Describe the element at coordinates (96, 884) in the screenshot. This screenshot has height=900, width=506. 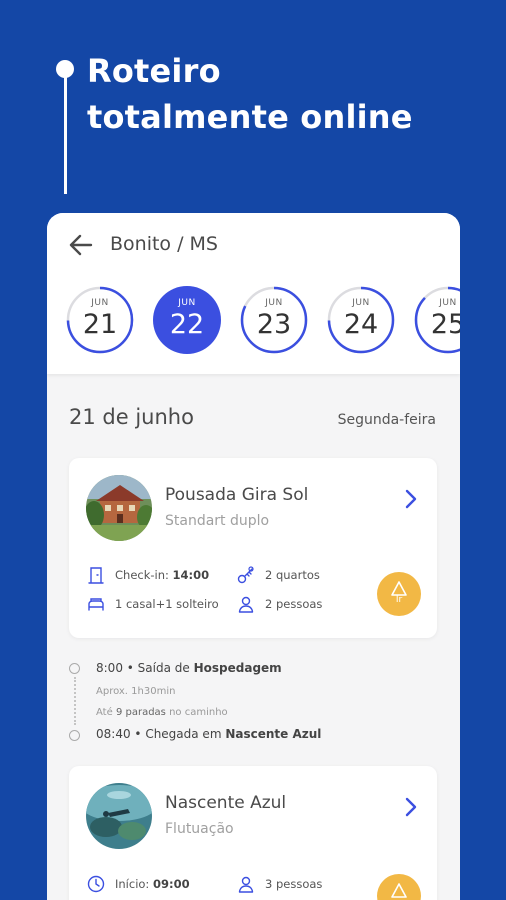
I see `clock-icon` at that location.